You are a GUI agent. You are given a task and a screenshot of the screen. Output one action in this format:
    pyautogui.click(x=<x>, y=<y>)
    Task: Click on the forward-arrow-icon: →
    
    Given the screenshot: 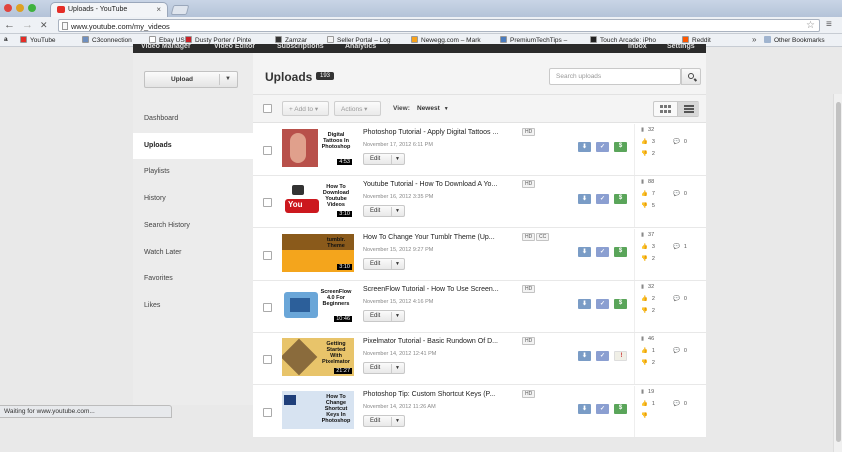 What is the action you would take?
    pyautogui.click(x=27, y=25)
    